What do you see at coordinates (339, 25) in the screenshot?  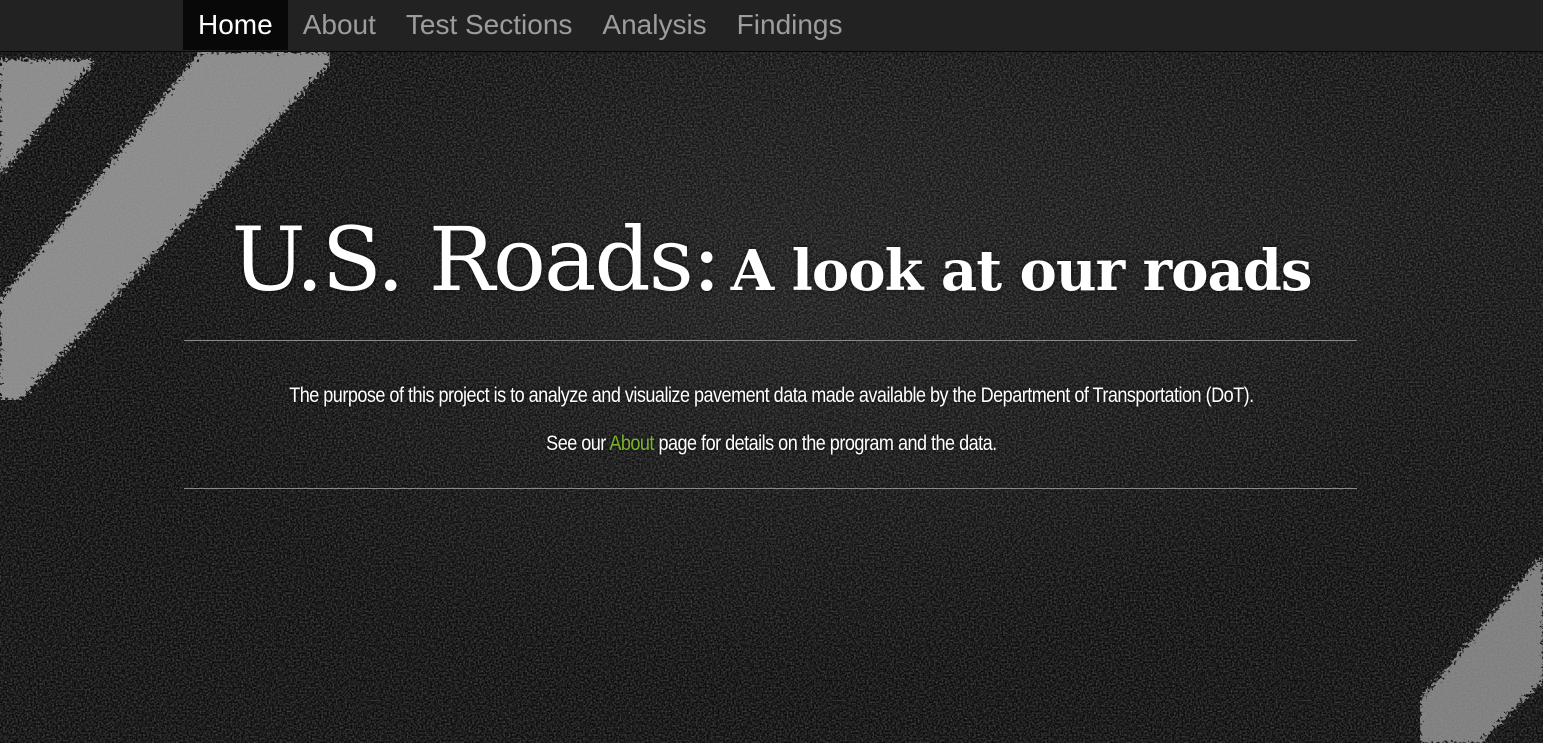 I see `nav-item-about: About` at bounding box center [339, 25].